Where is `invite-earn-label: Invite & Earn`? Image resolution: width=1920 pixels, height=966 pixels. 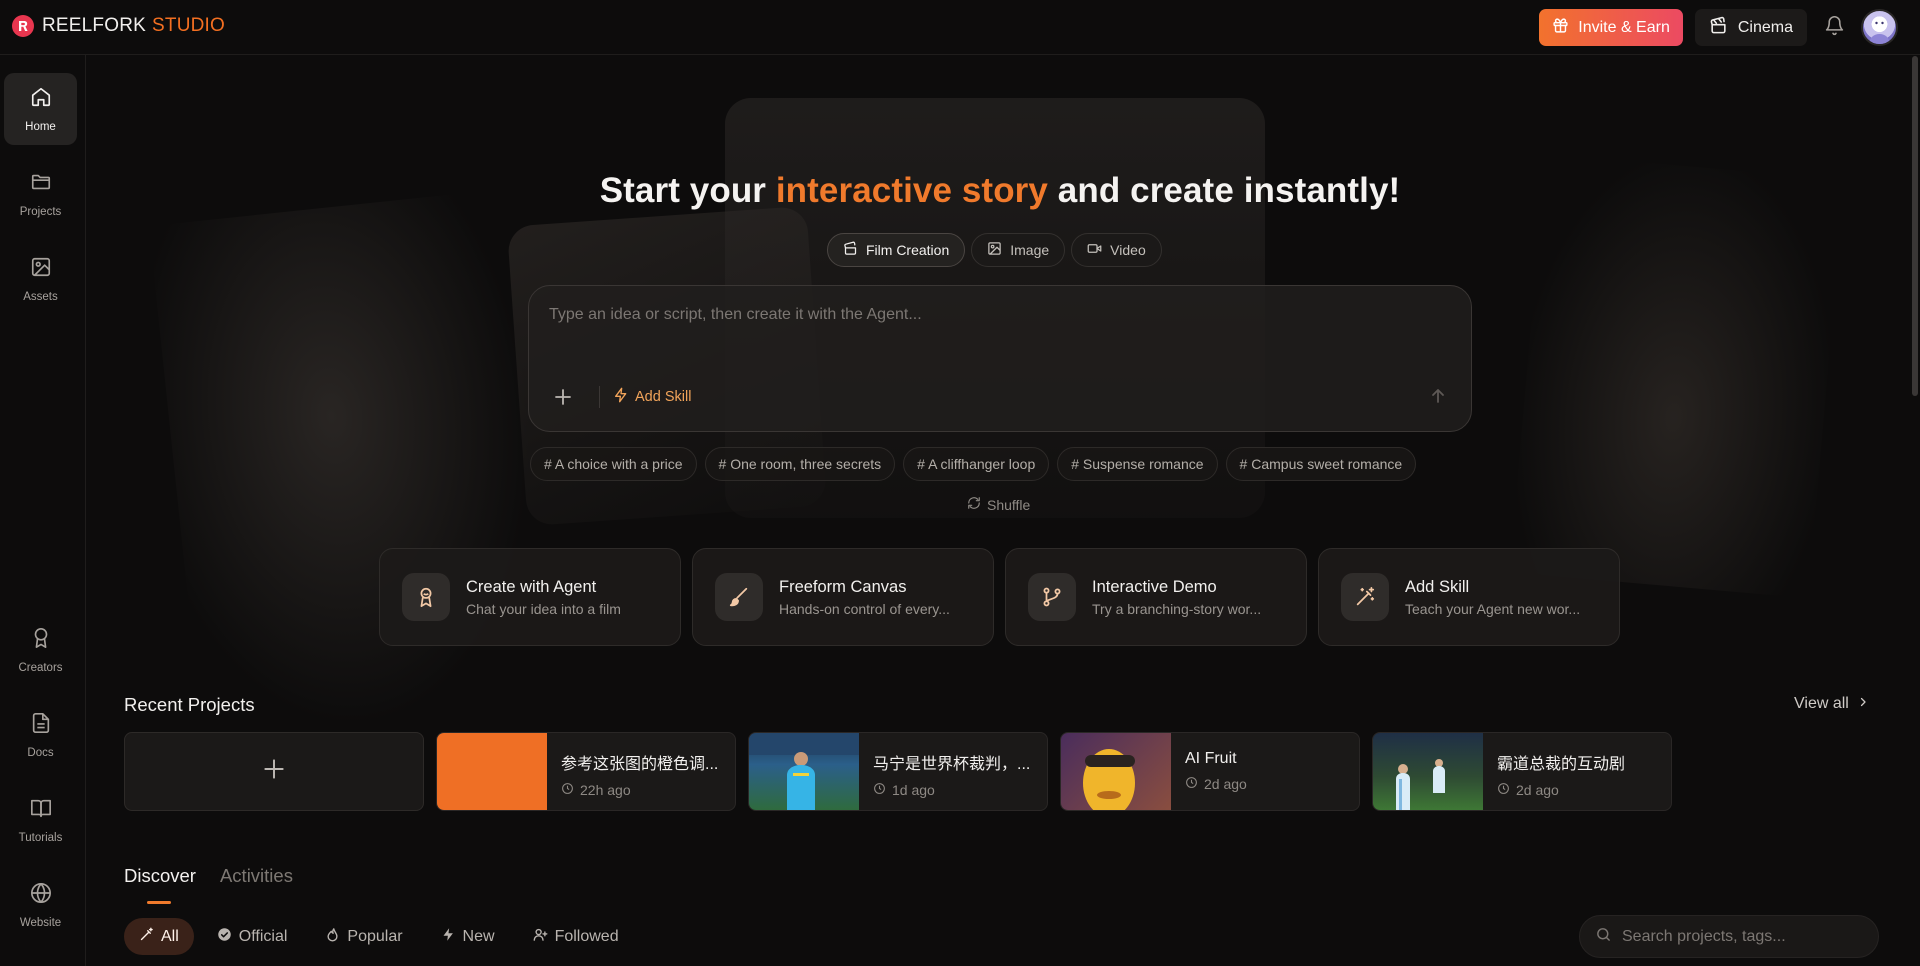
invite-earn-label: Invite & Earn is located at coordinates (1624, 27).